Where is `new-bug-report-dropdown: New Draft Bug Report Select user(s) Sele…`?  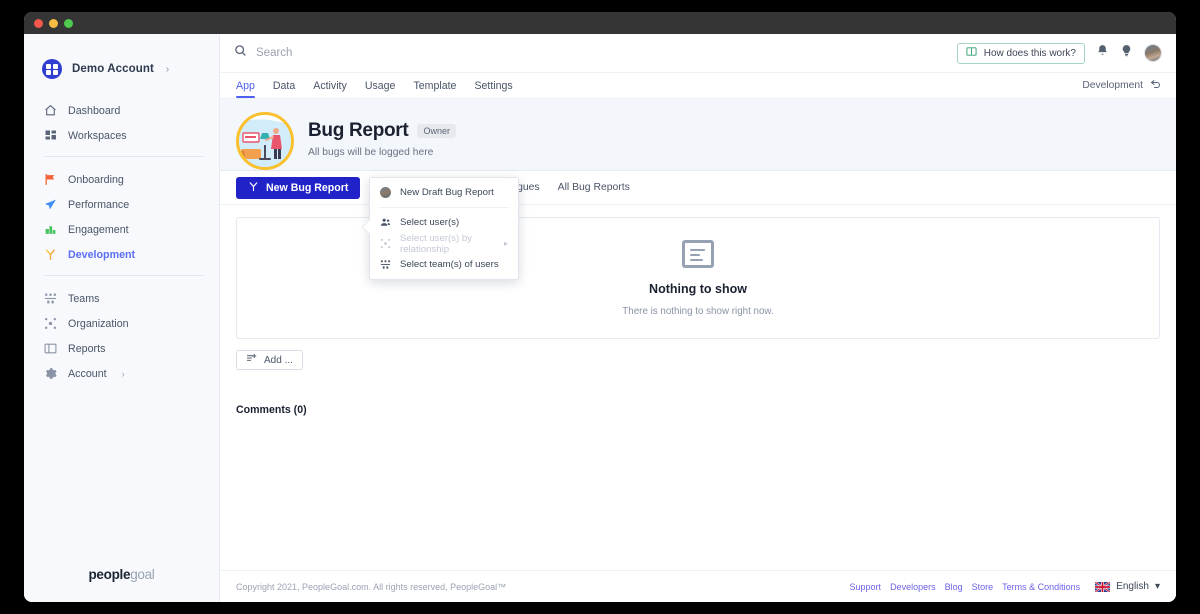 new-bug-report-dropdown: New Draft Bug Report Select user(s) Sele… is located at coordinates (444, 228).